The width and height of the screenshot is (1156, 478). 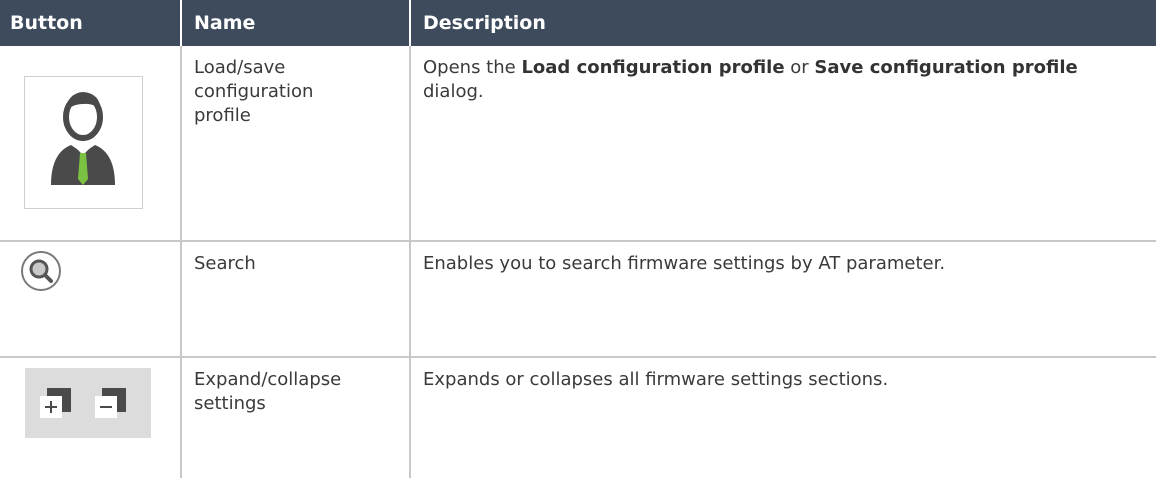 I want to click on row-name: Search, so click(x=225, y=263).